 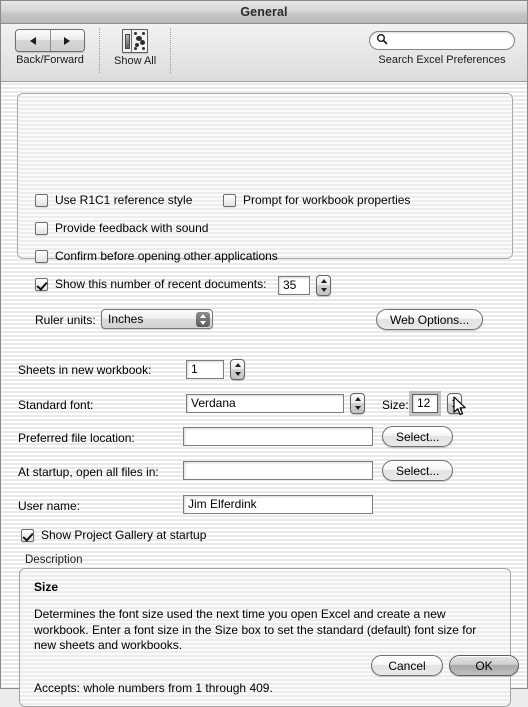 What do you see at coordinates (49, 506) in the screenshot?
I see `user-name-label: User name:` at bounding box center [49, 506].